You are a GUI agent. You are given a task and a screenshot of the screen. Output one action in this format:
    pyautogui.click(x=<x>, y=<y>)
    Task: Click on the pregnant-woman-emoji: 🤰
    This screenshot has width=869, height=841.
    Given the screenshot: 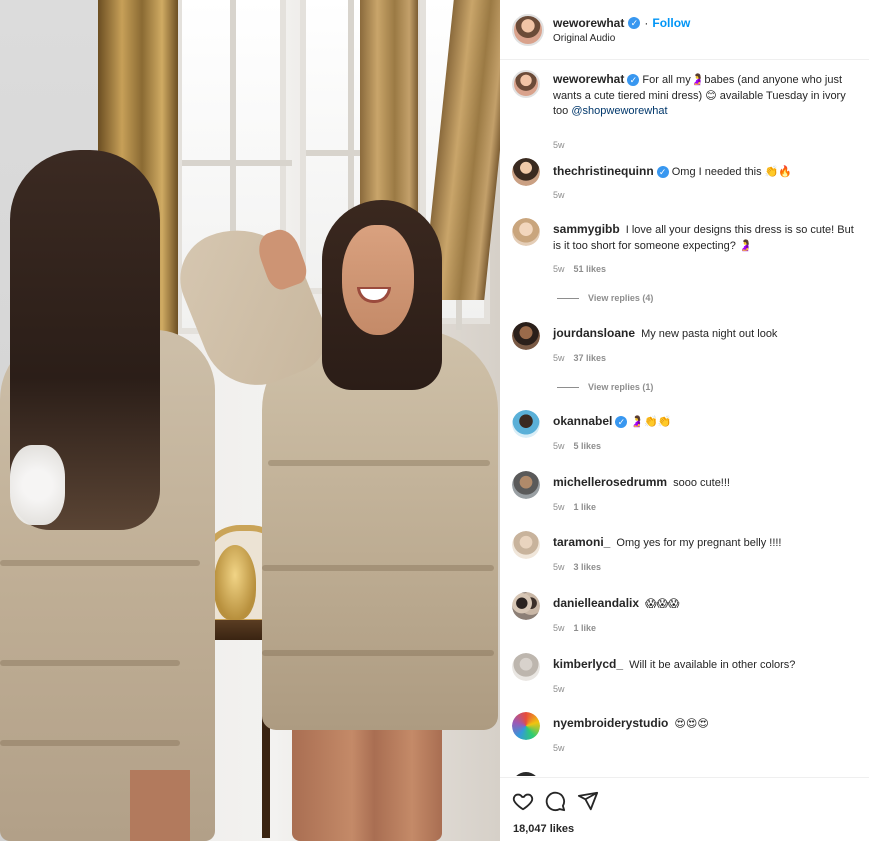 What is the action you would take?
    pyautogui.click(x=697, y=79)
    